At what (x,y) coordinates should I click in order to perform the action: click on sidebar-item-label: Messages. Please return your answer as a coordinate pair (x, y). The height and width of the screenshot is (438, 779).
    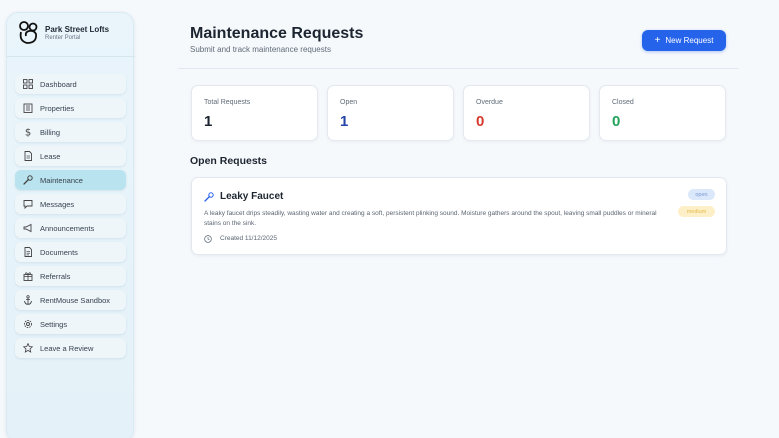
    Looking at the image, I should click on (57, 204).